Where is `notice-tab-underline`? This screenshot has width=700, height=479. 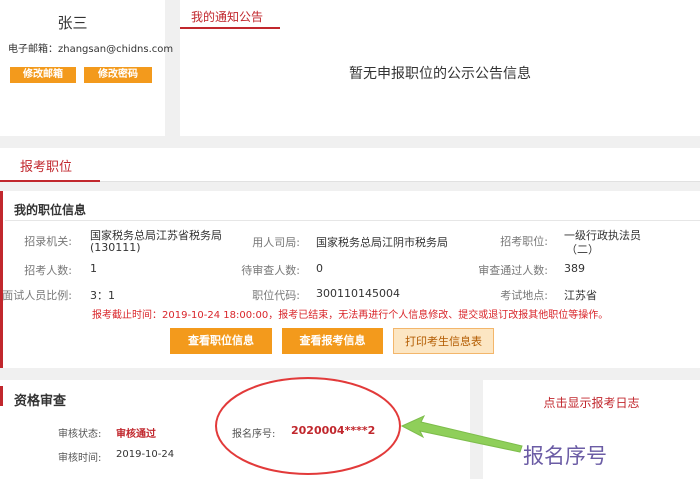
notice-tab-underline is located at coordinates (230, 28).